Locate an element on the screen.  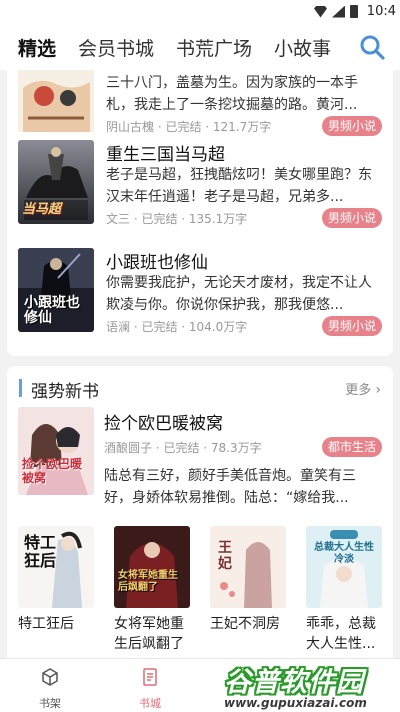
book-meta: 阴山古槐 · 已完结 · 121.7万字 is located at coordinates (189, 127).